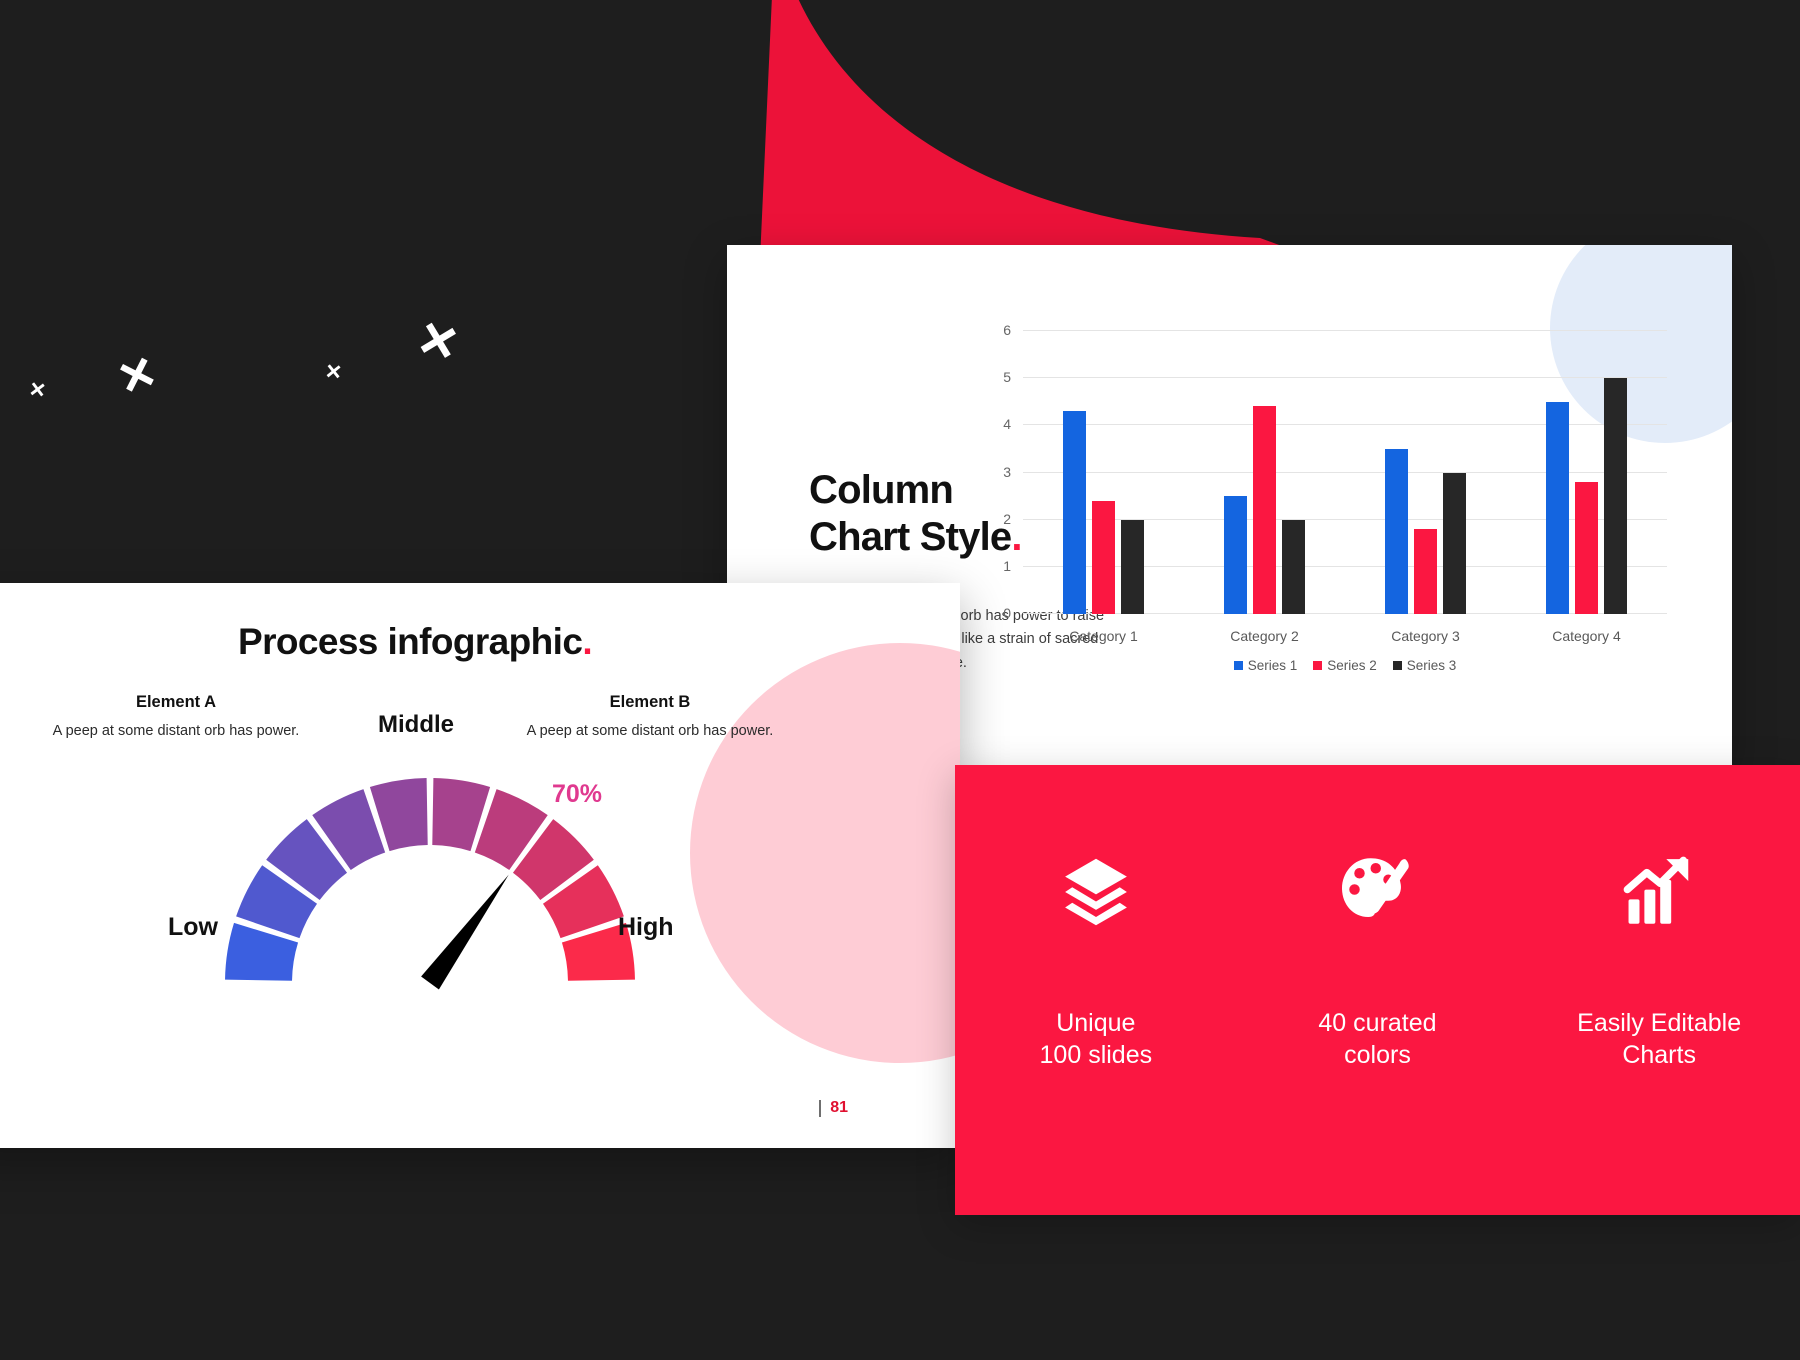 The height and width of the screenshot is (1360, 1800). What do you see at coordinates (193, 927) in the screenshot?
I see `gauge-label-low: Low` at bounding box center [193, 927].